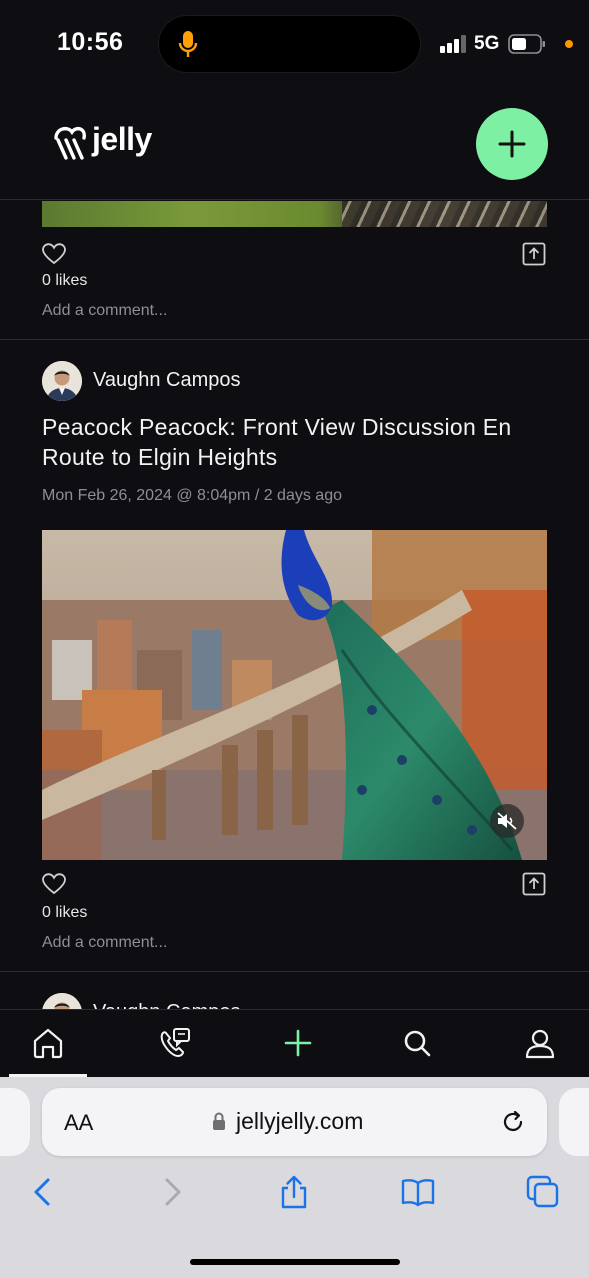 The image size is (589, 1278). What do you see at coordinates (175, 1043) in the screenshot?
I see `video-call-icon` at bounding box center [175, 1043].